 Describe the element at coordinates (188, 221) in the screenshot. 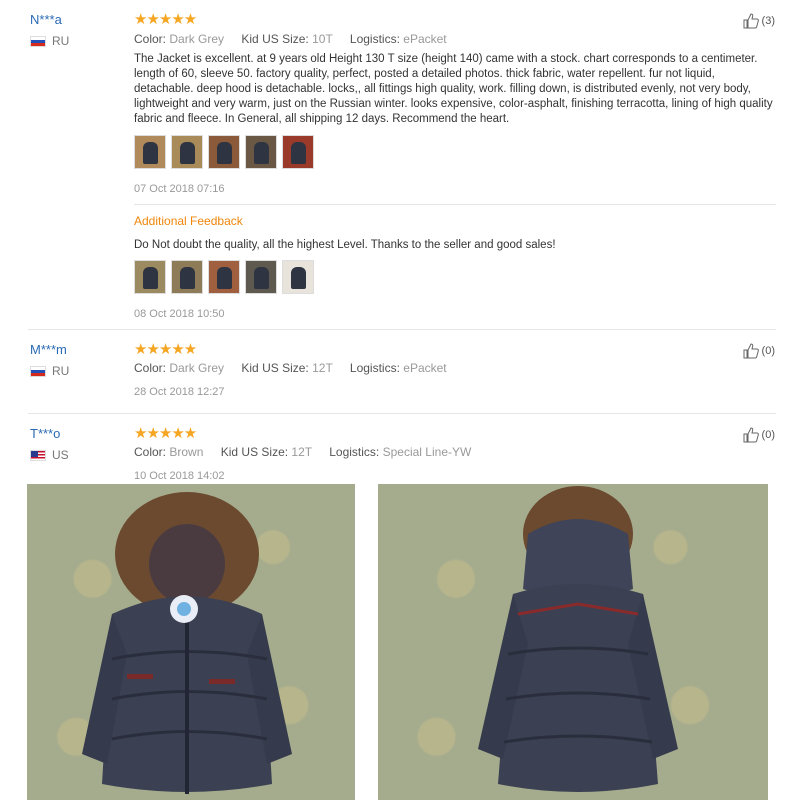

I see `additional-feedback-label: Additional Feedback` at that location.